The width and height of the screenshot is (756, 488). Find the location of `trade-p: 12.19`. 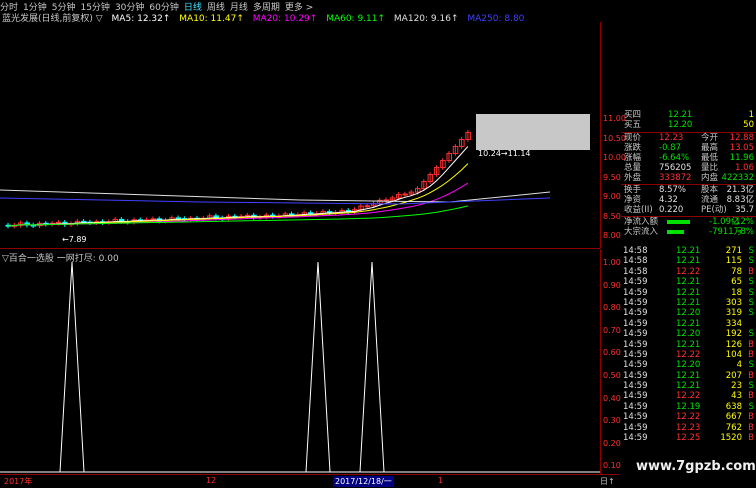

trade-p: 12.19 is located at coordinates (688, 406).